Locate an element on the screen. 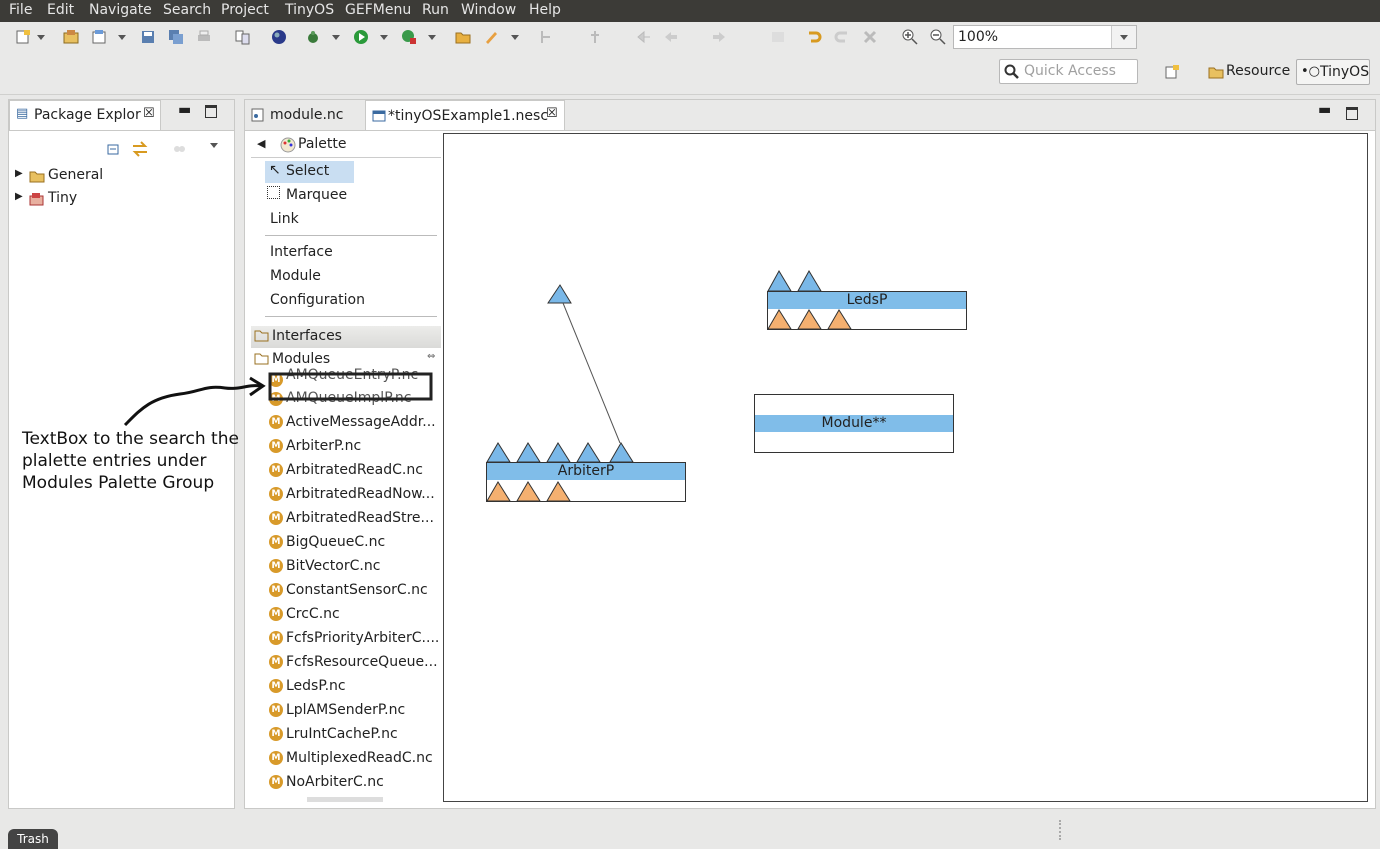 The height and width of the screenshot is (849, 1380). menu-edit: Edit is located at coordinates (60, 10).